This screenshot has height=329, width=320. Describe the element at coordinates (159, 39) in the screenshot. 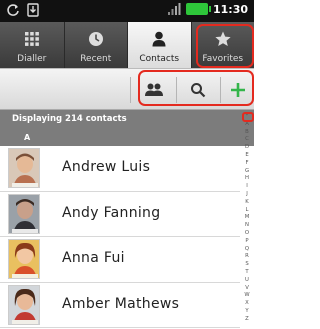

I see `person-icon` at that location.